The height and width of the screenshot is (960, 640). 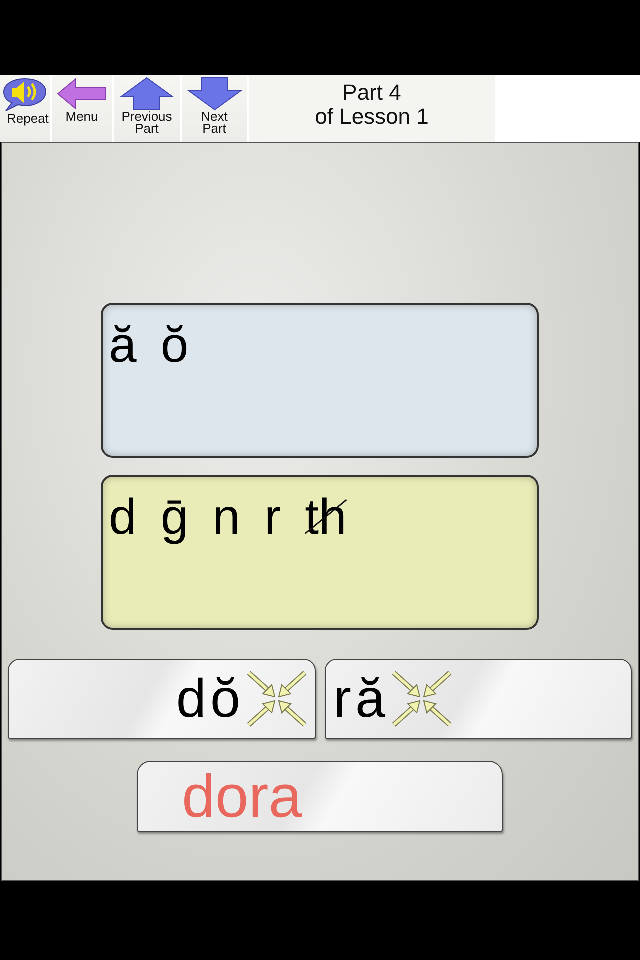 I want to click on next-part-button: Next Part, so click(x=214, y=108).